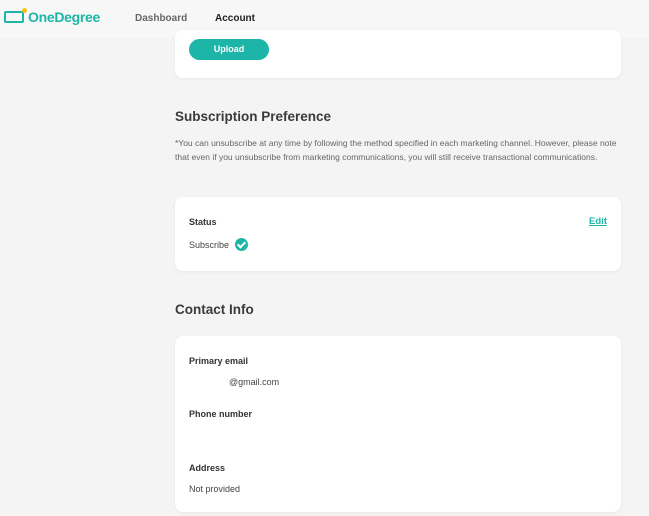  What do you see at coordinates (209, 244) in the screenshot?
I see `status-value: Subscribe` at bounding box center [209, 244].